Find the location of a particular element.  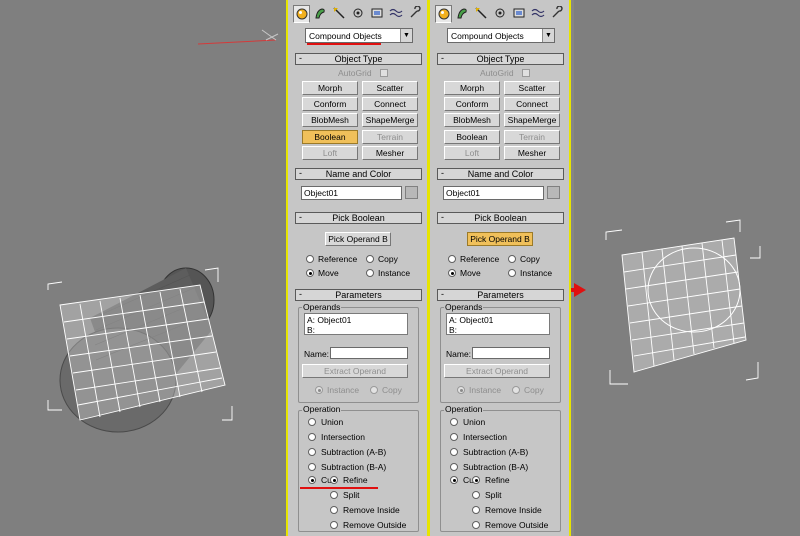

operation-option-label: Union is located at coordinates (332, 422).